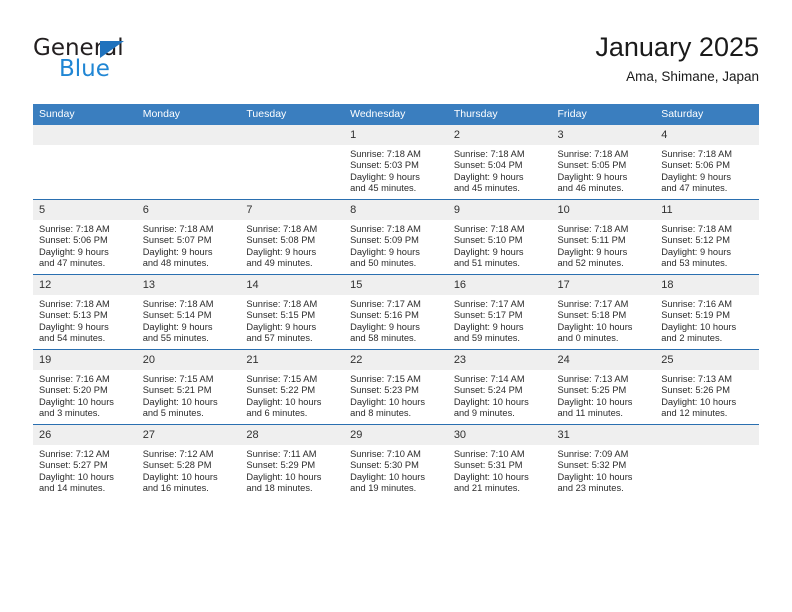 The image size is (792, 612). What do you see at coordinates (590, 413) in the screenshot?
I see `day-daylight2-text: and 11 minutes.` at bounding box center [590, 413].